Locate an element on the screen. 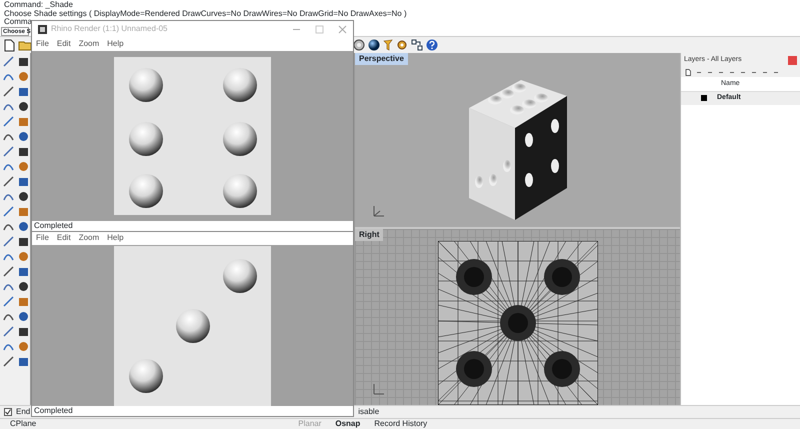  sphere-shaded-icon is located at coordinates (359, 45).